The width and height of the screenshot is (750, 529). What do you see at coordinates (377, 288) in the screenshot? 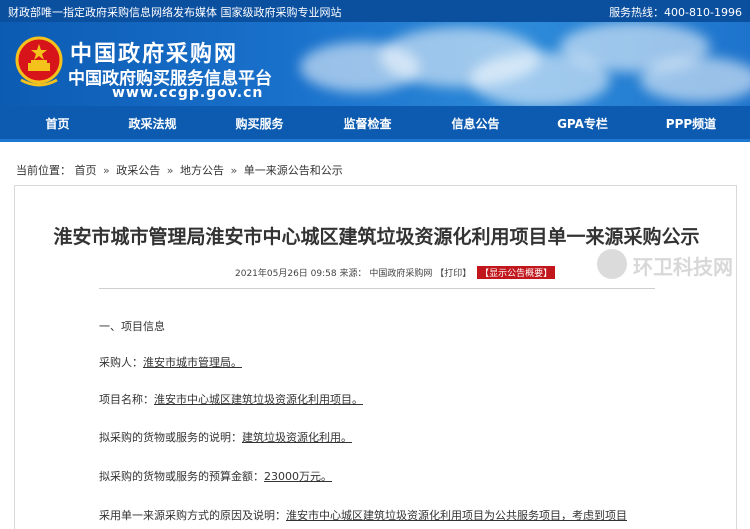
I see `meta-divider` at bounding box center [377, 288].